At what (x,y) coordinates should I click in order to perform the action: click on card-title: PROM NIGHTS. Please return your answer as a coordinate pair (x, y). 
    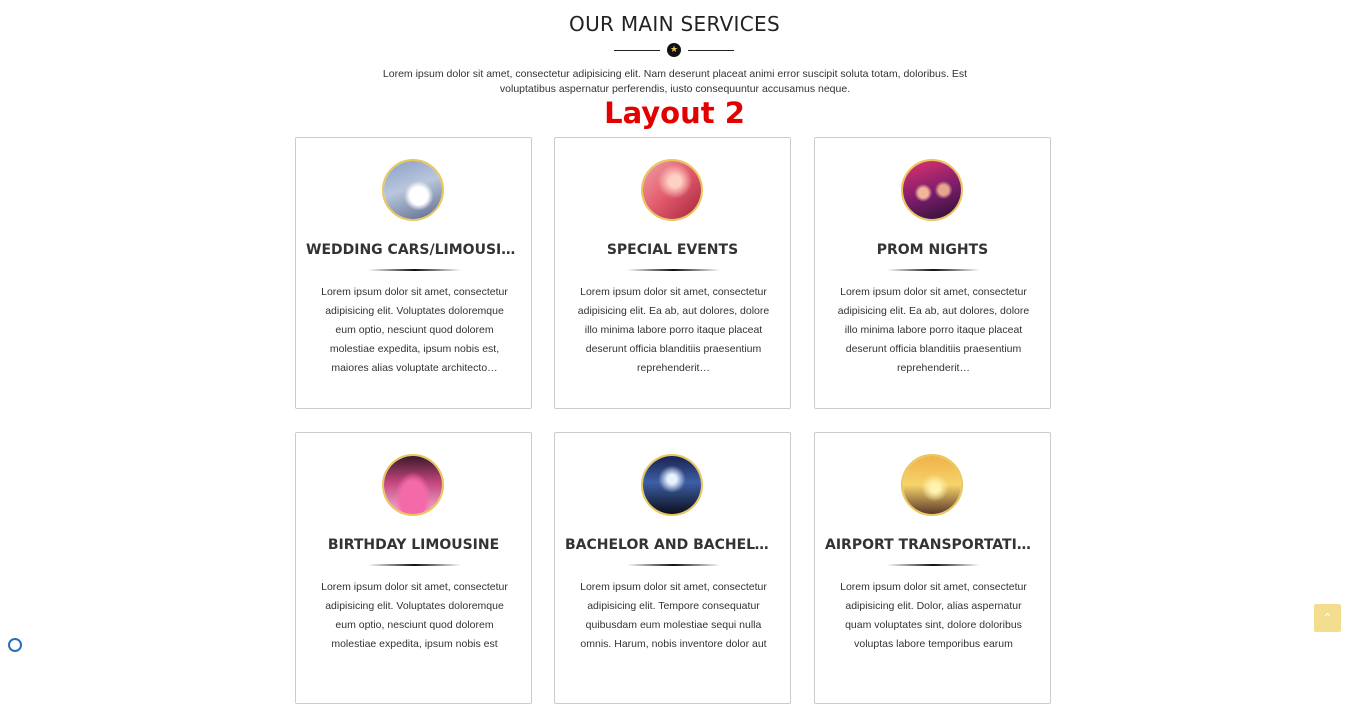
    Looking at the image, I should click on (932, 250).